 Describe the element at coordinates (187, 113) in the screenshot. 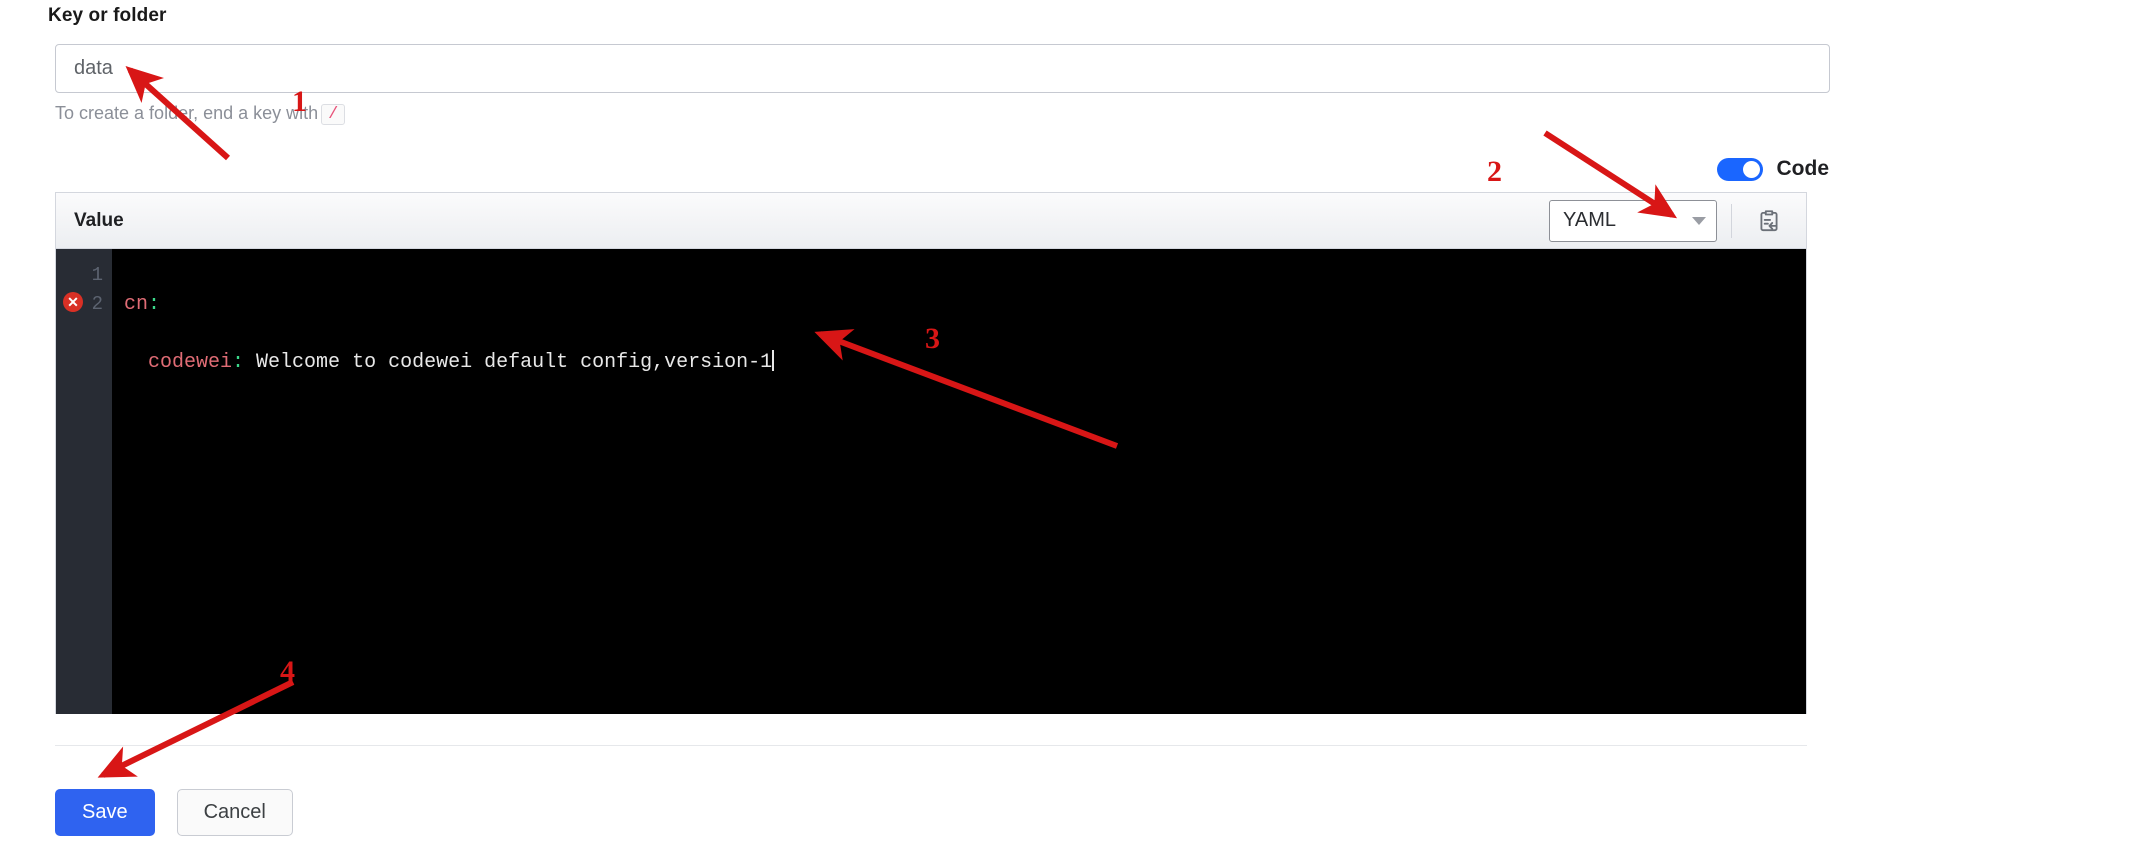

I see `key-helper-prefix: To create a folder, end a key with` at that location.